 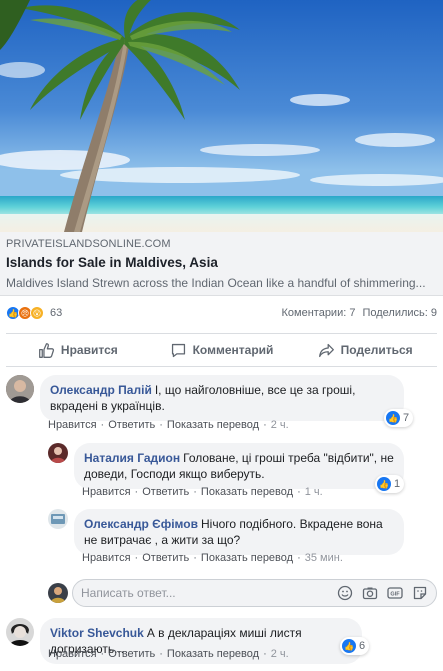 I want to click on gif-icon: GIF, so click(x=395, y=593).